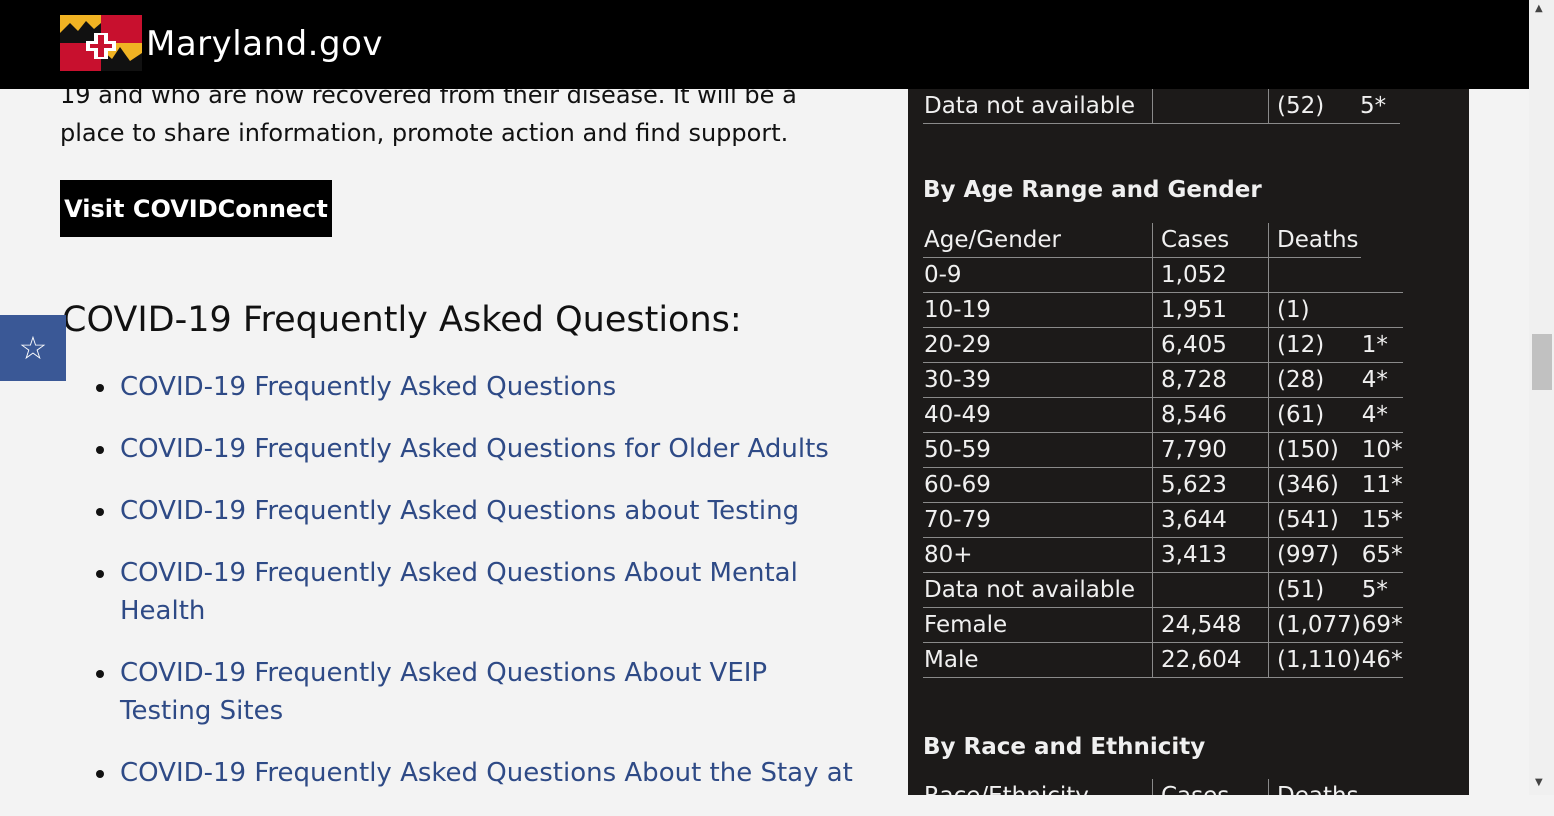 The width and height of the screenshot is (1554, 816). I want to click on table-row: Female 24,548 (1,077) 69*, so click(1163, 625).